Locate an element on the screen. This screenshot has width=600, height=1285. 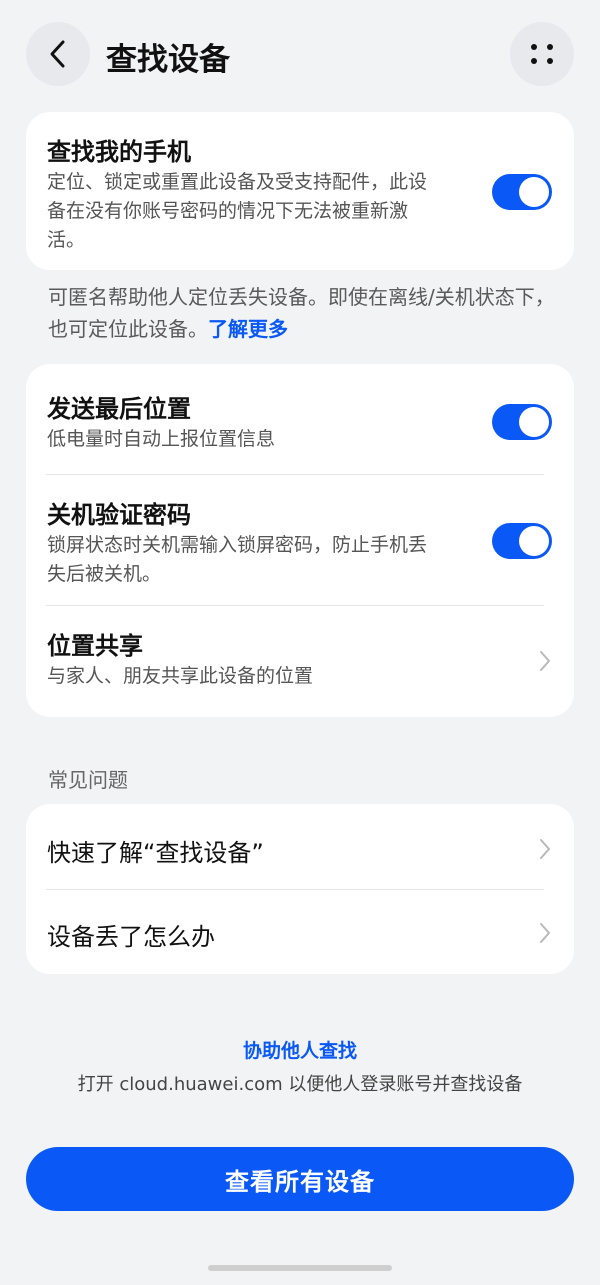
shutdown-password-toggle is located at coordinates (522, 541).